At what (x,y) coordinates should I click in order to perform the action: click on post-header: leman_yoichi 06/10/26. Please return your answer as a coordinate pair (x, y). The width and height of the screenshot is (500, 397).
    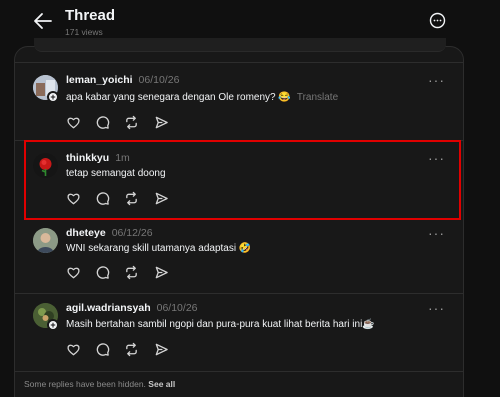
    Looking at the image, I should click on (122, 80).